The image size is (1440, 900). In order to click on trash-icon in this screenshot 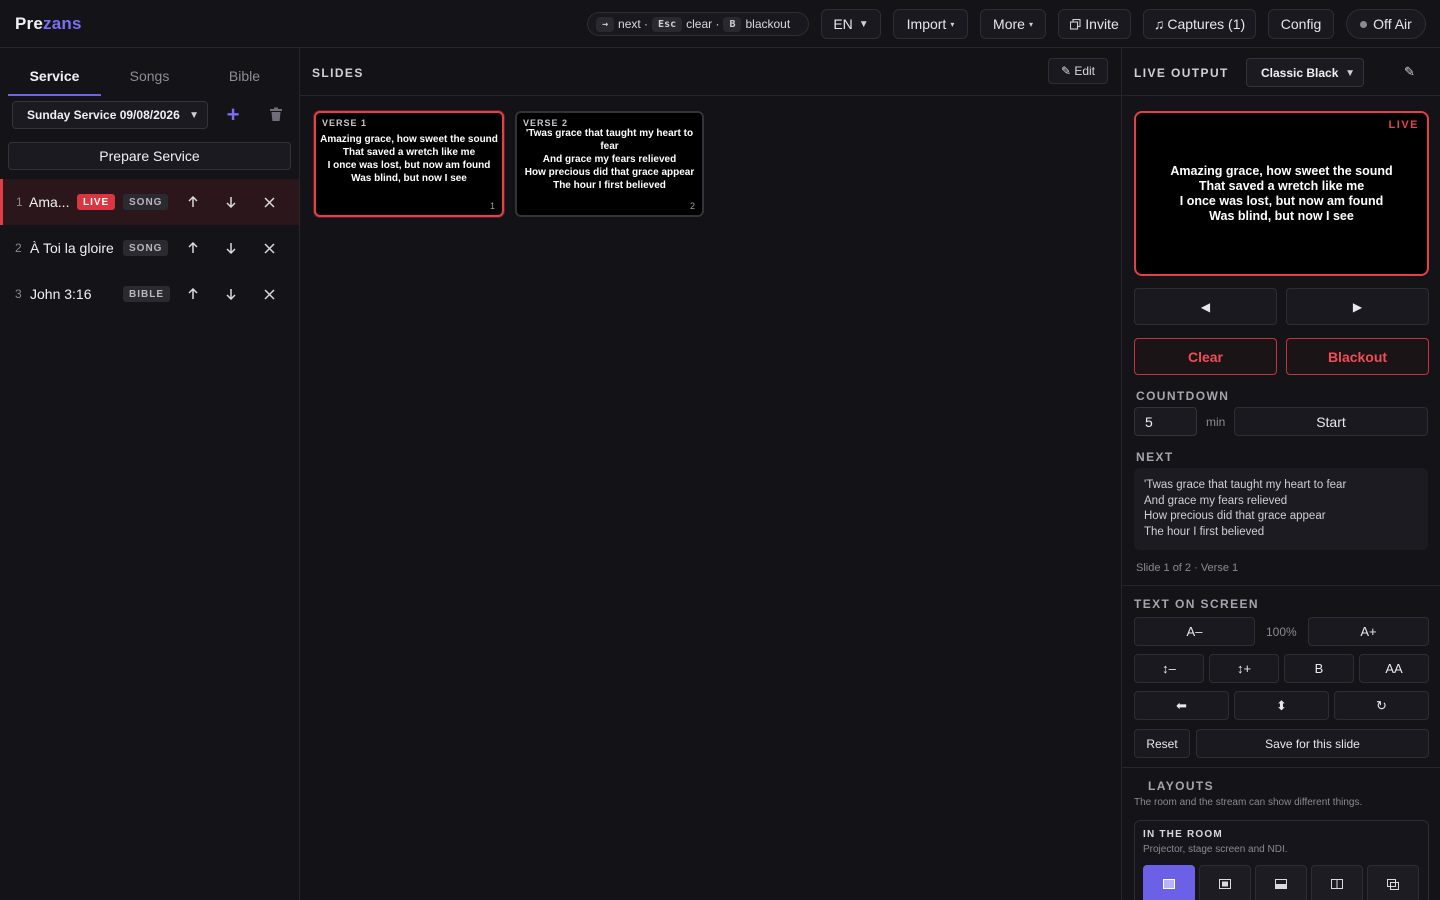, I will do `click(276, 114)`.